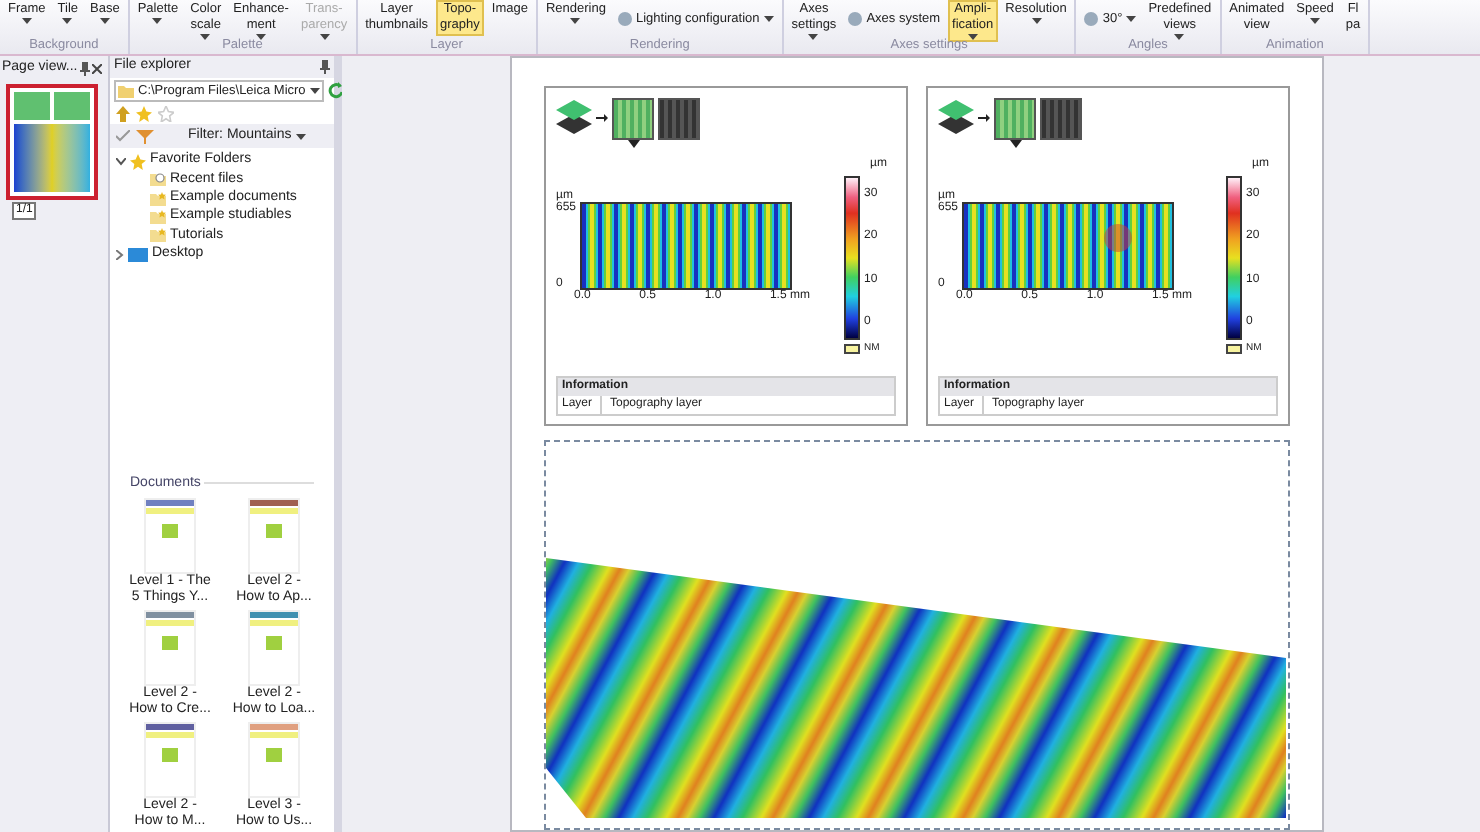  I want to click on page-thumbnail, so click(52, 142).